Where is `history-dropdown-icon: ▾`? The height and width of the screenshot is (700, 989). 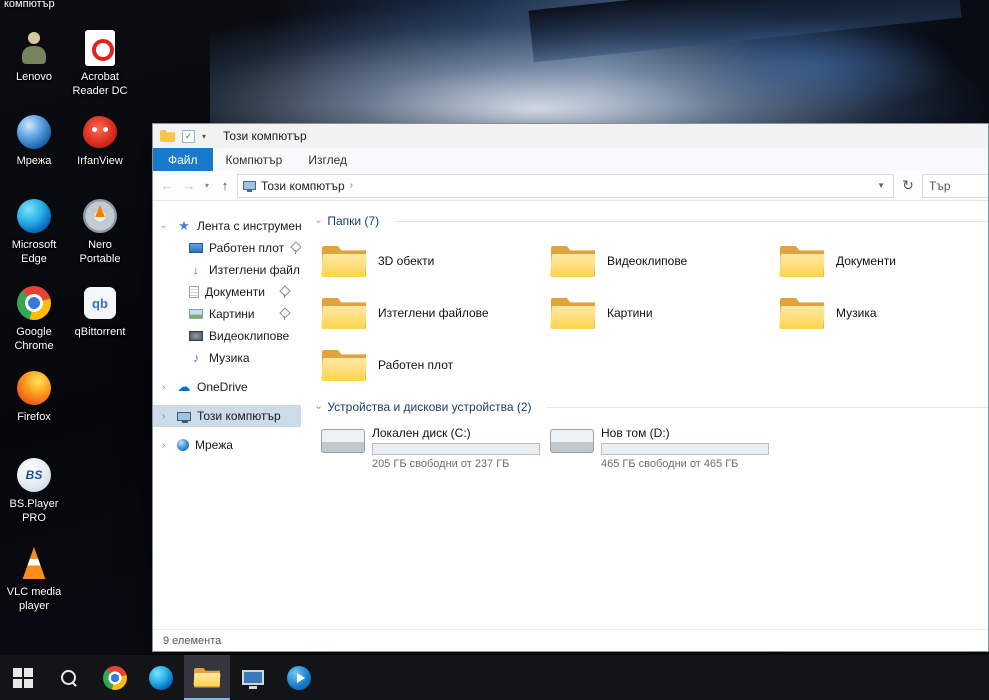
history-dropdown-icon: ▾ is located at coordinates (207, 185).